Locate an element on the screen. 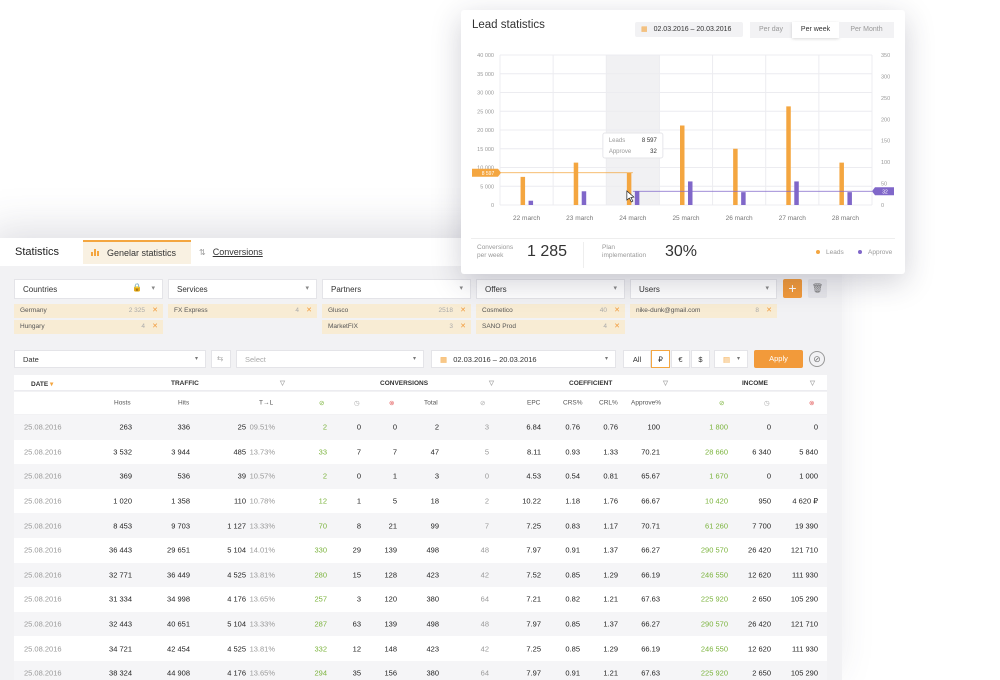 This screenshot has width=1000, height=680. chip-count: 4 is located at coordinates (297, 310).